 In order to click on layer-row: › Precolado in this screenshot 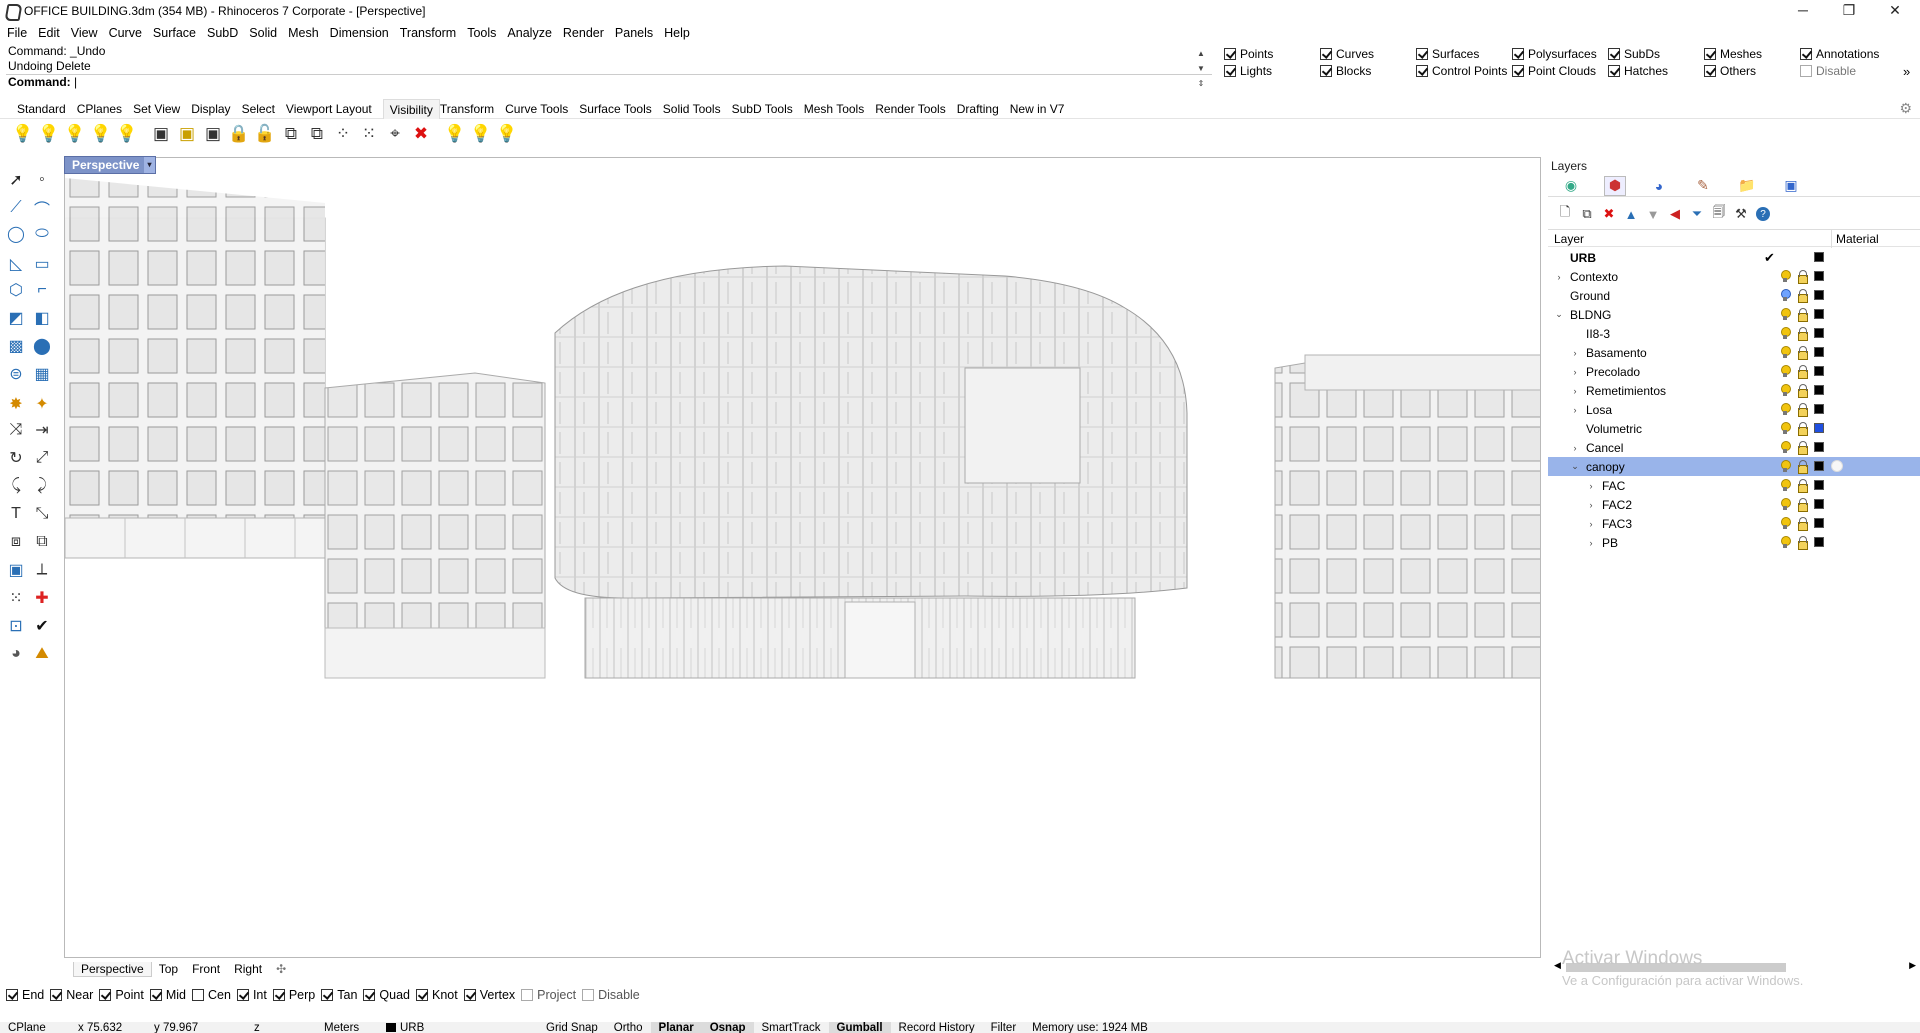, I will do `click(1734, 371)`.